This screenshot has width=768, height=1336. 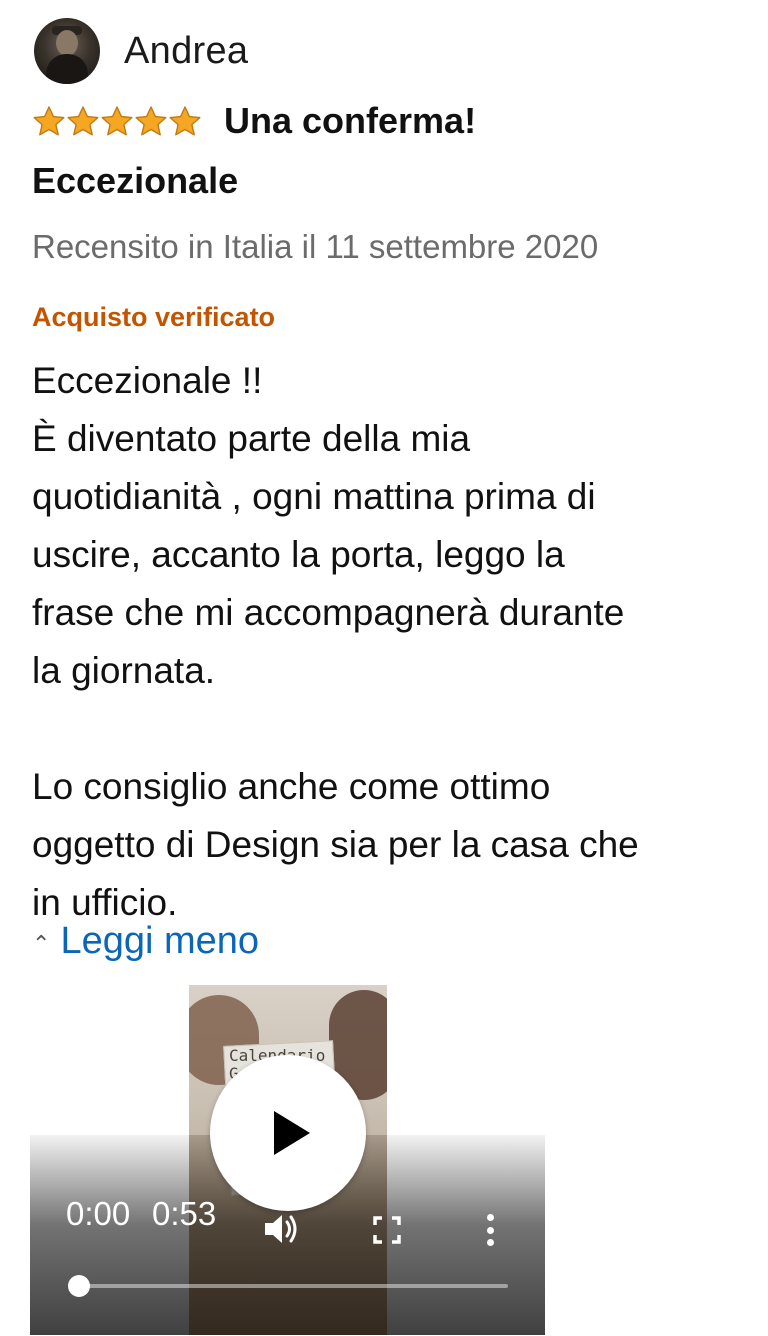 I want to click on review-body-line: È diventato parte della mia, so click(x=251, y=438).